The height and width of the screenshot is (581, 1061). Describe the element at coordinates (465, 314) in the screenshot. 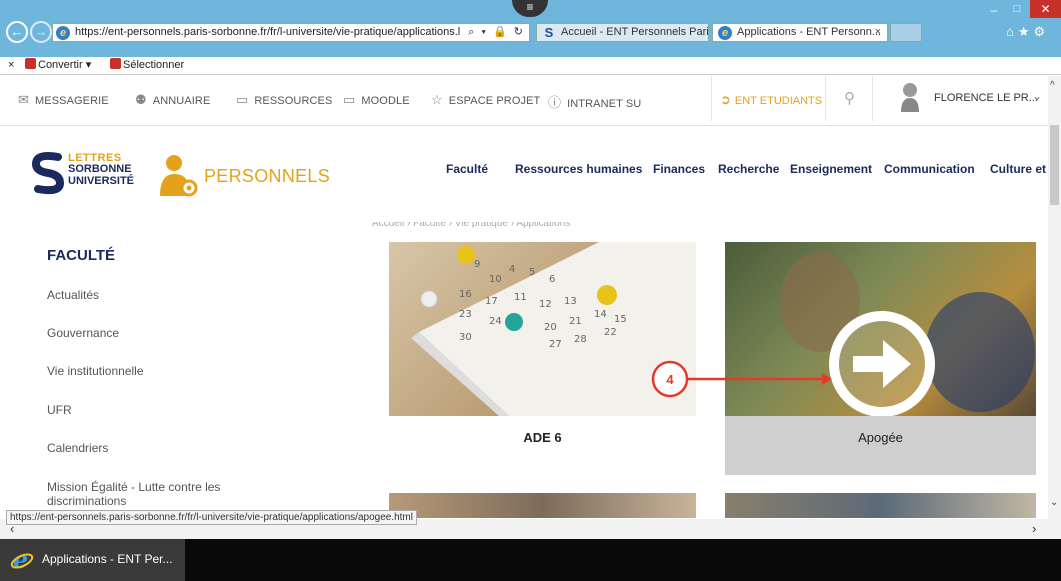

I see `svg-text: 23` at that location.